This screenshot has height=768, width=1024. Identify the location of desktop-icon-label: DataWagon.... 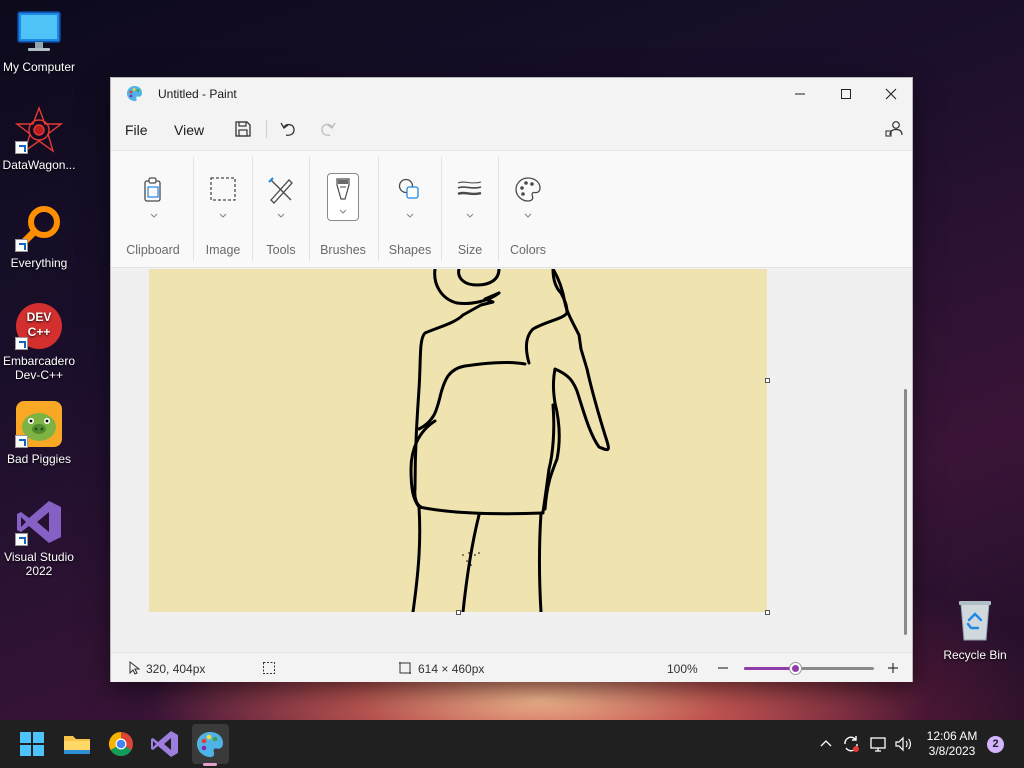
(39, 165).